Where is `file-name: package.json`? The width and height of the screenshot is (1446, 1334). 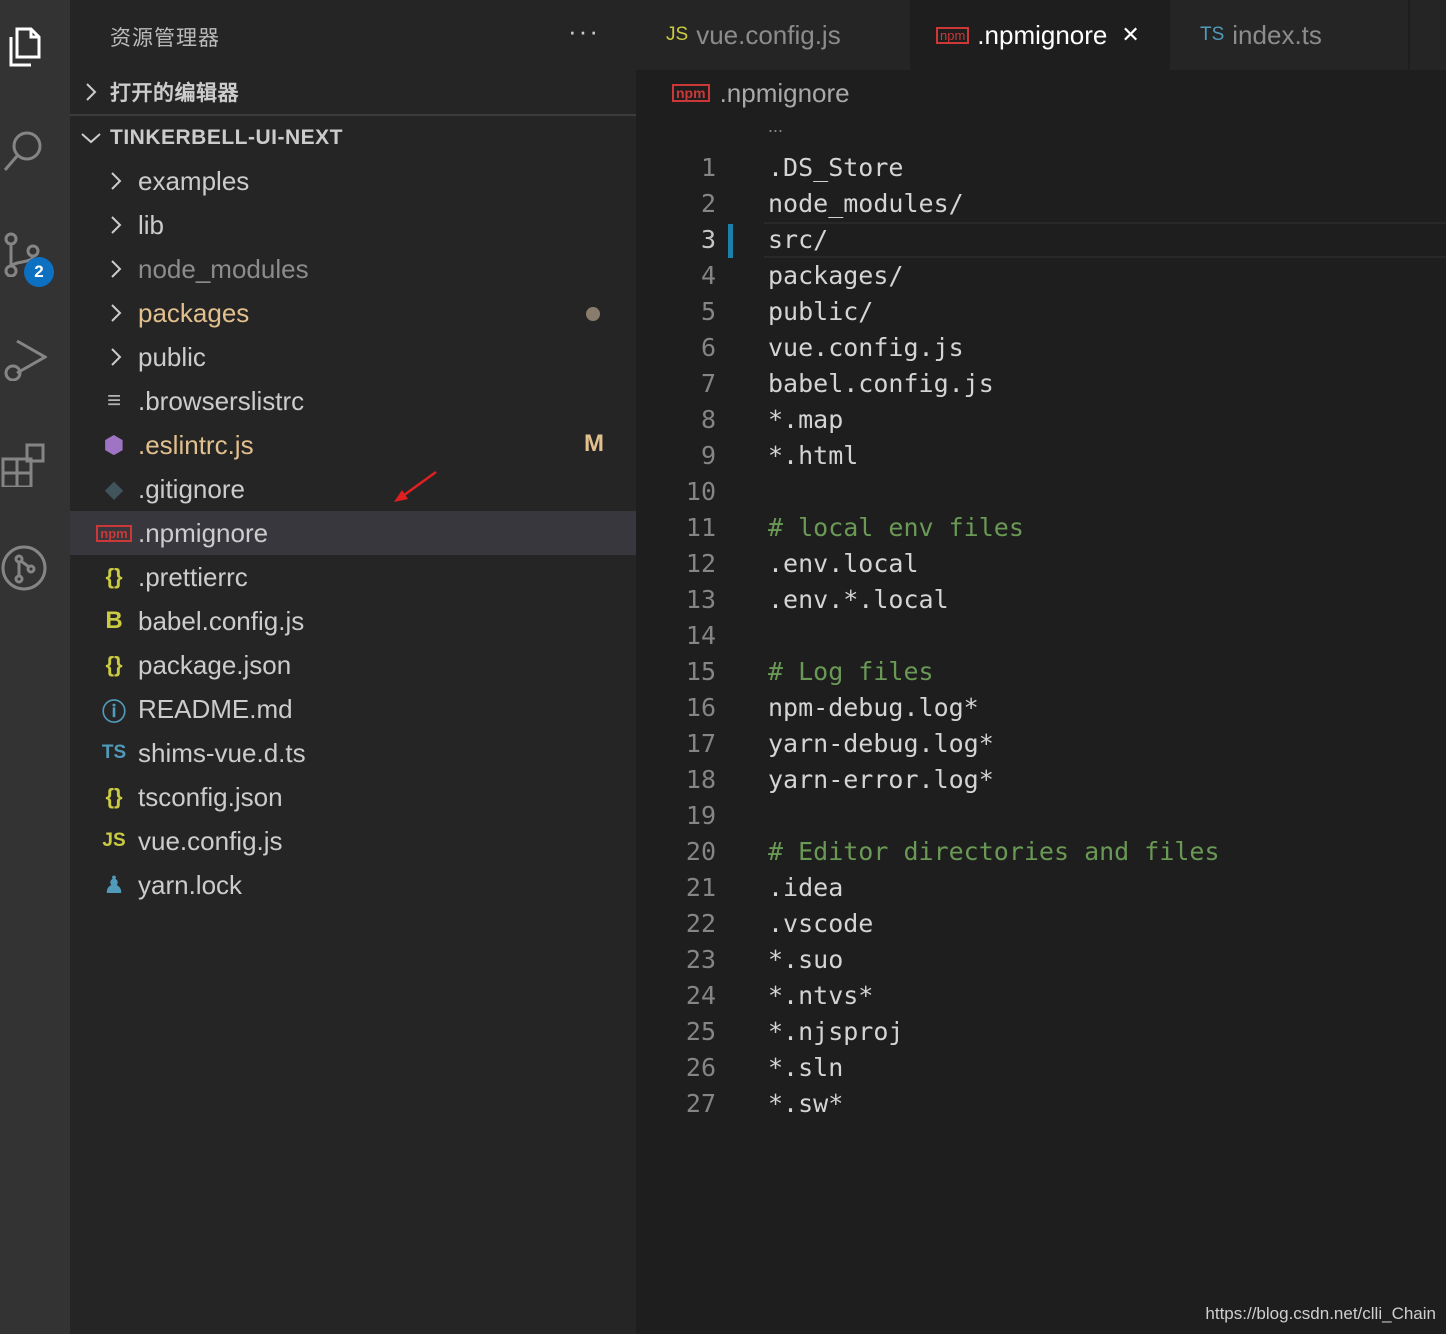 file-name: package.json is located at coordinates (215, 665).